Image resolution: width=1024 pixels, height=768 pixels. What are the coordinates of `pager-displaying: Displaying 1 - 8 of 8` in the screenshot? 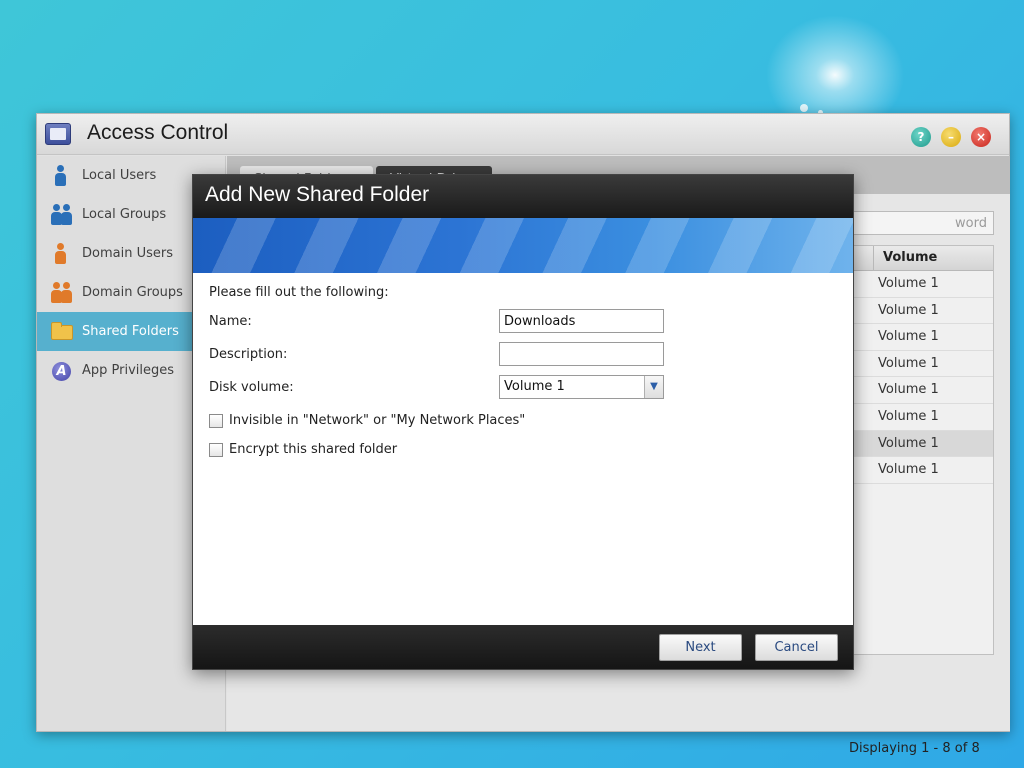 It's located at (914, 748).